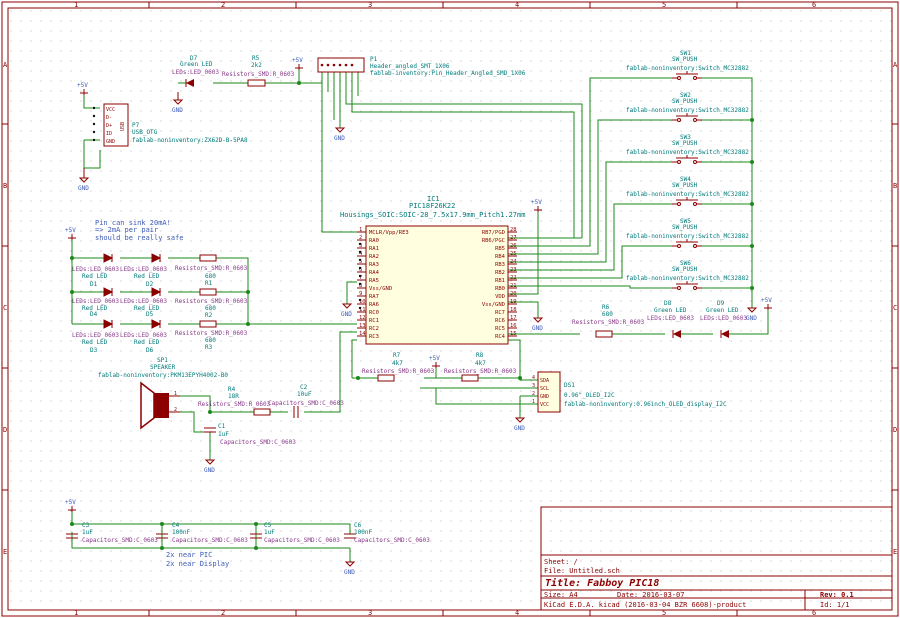 Image resolution: width=900 pixels, height=618 pixels. I want to click on c5-footprint: Capacitors_SMD:C_0603, so click(302, 540).